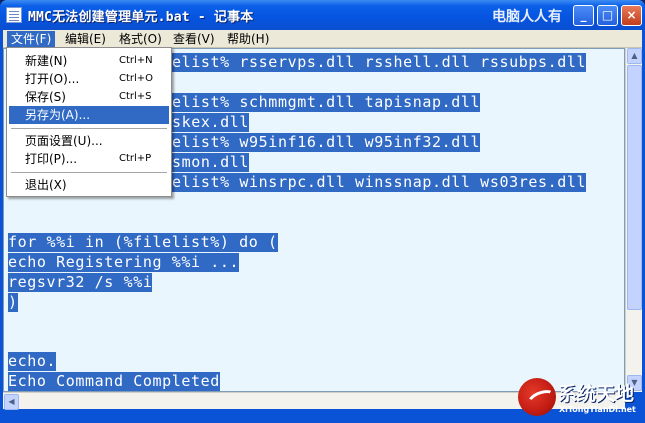 The width and height of the screenshot is (645, 423). I want to click on shortcut-label: Ctrl+P, so click(135, 158).